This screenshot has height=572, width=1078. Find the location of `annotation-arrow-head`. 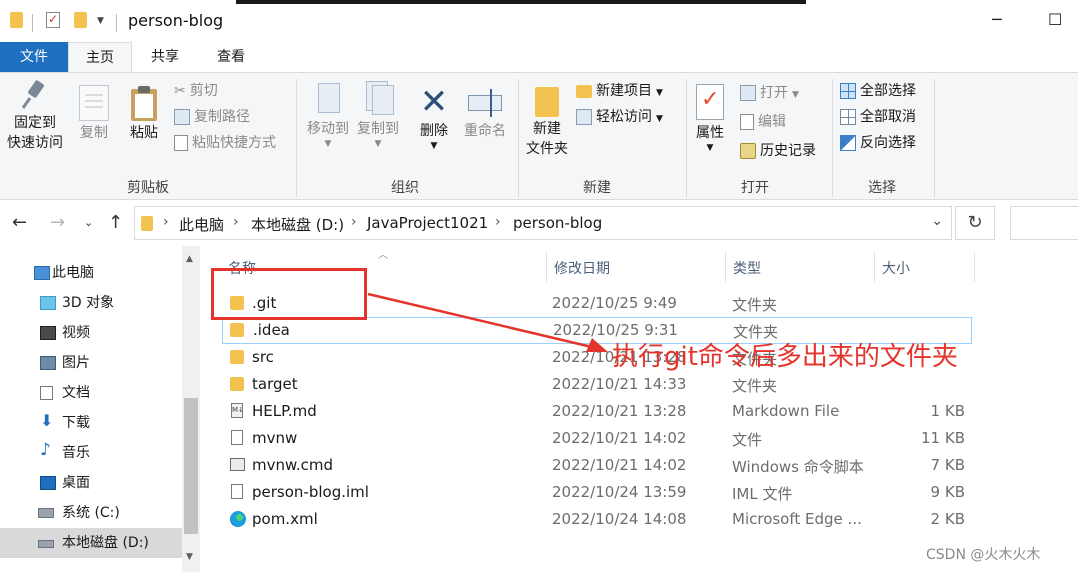

annotation-arrow-head is located at coordinates (597, 345).